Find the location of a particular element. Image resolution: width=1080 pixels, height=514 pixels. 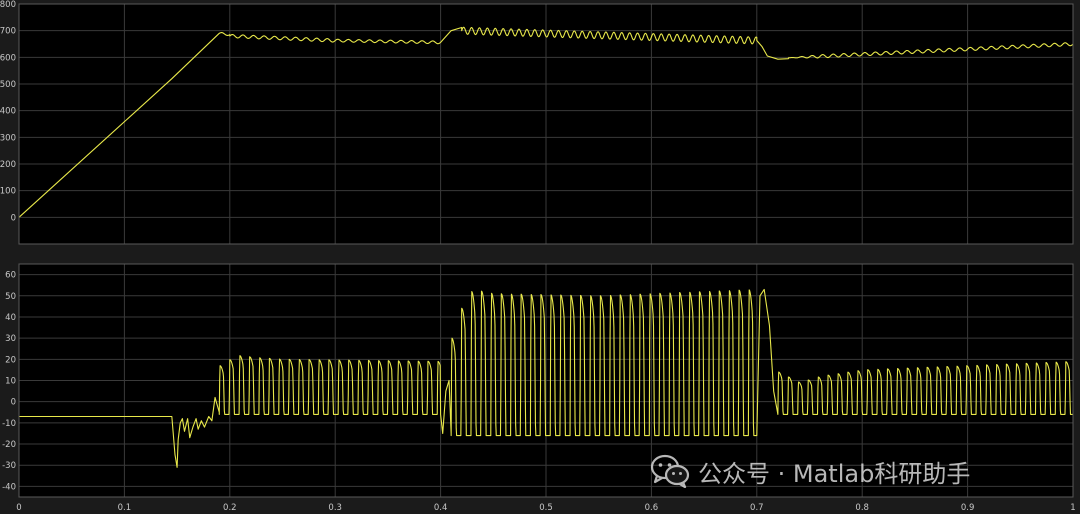

y-tick-label: 200 is located at coordinates (8, 165).